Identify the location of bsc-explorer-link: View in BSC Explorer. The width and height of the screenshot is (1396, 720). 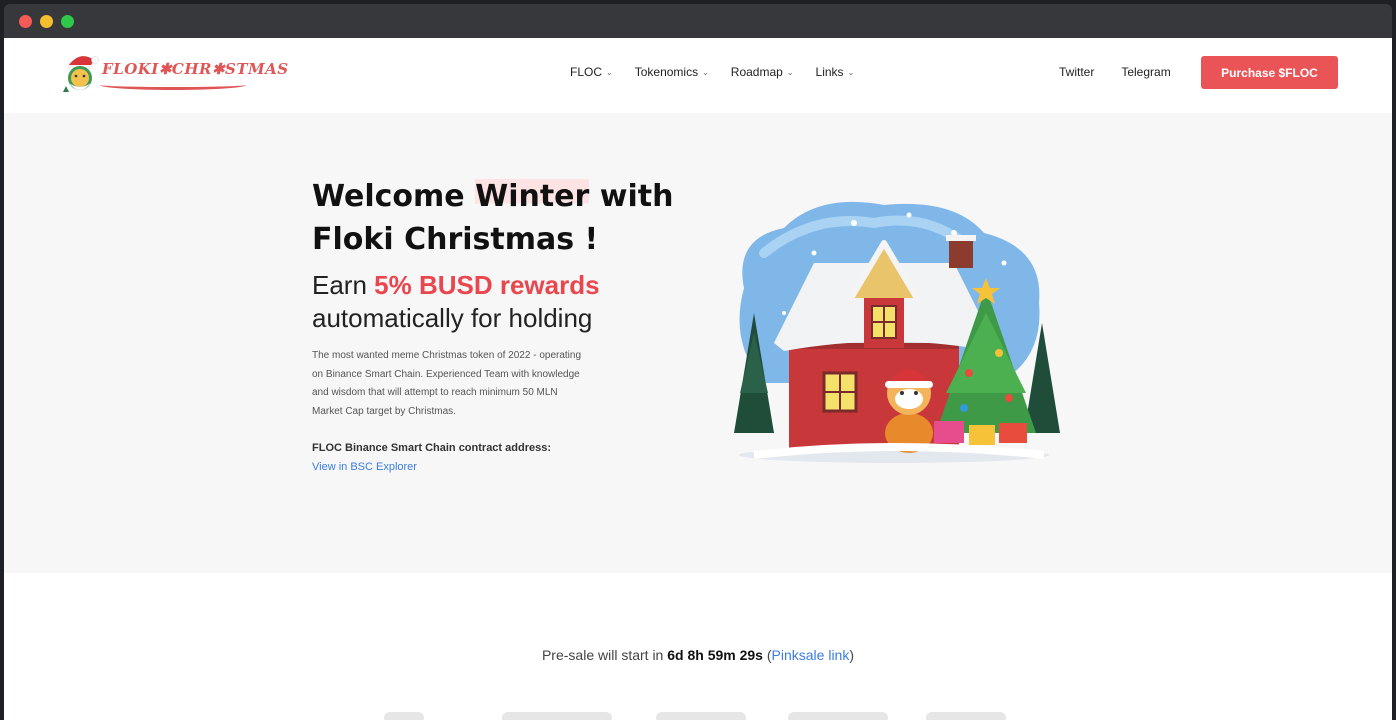
(364, 467).